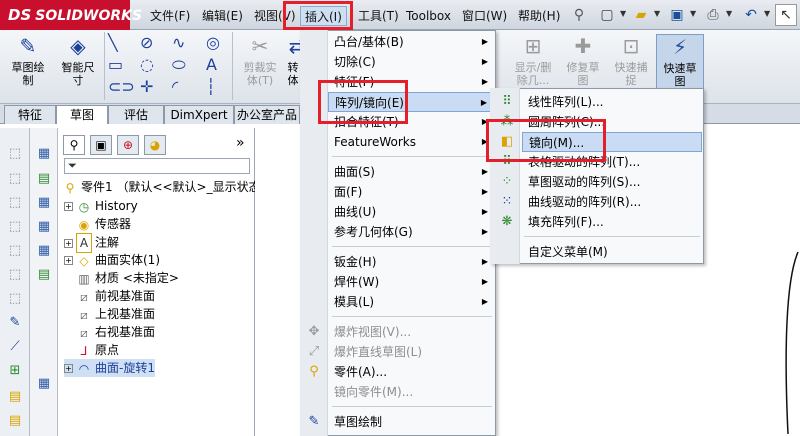 The height and width of the screenshot is (436, 800). Describe the element at coordinates (411, 232) in the screenshot. I see `menu-item-reference-geometry: 参考几何体(G) ▶` at that location.